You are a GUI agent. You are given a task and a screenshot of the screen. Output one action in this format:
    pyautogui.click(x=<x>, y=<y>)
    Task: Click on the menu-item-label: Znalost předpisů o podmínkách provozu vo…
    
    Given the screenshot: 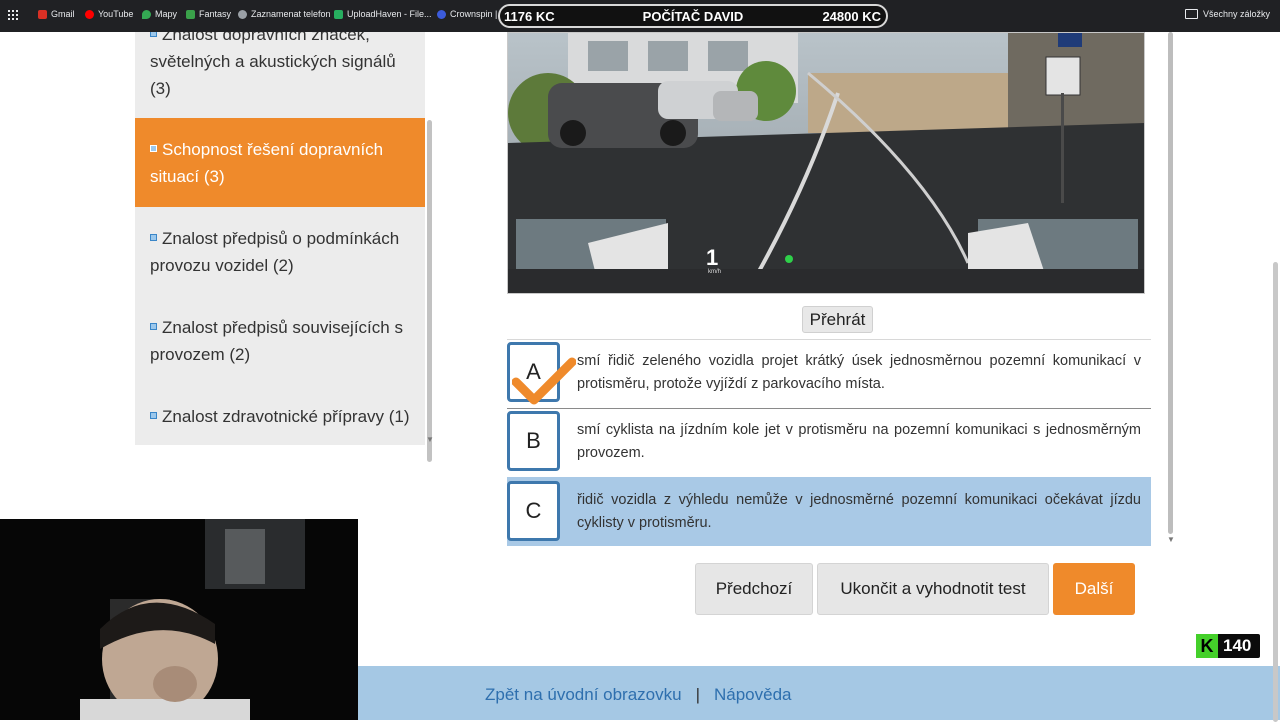 What is the action you would take?
    pyautogui.click(x=275, y=252)
    